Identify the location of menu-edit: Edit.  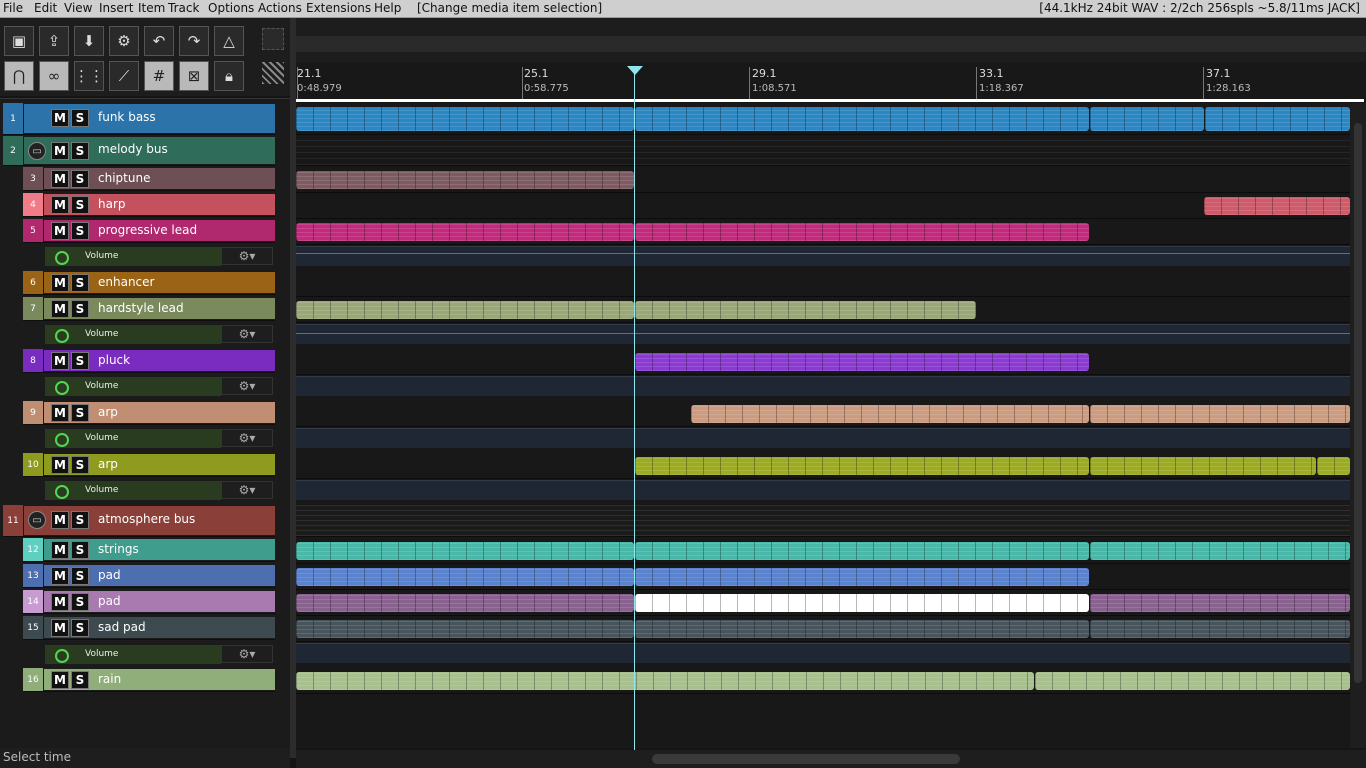
(45, 8).